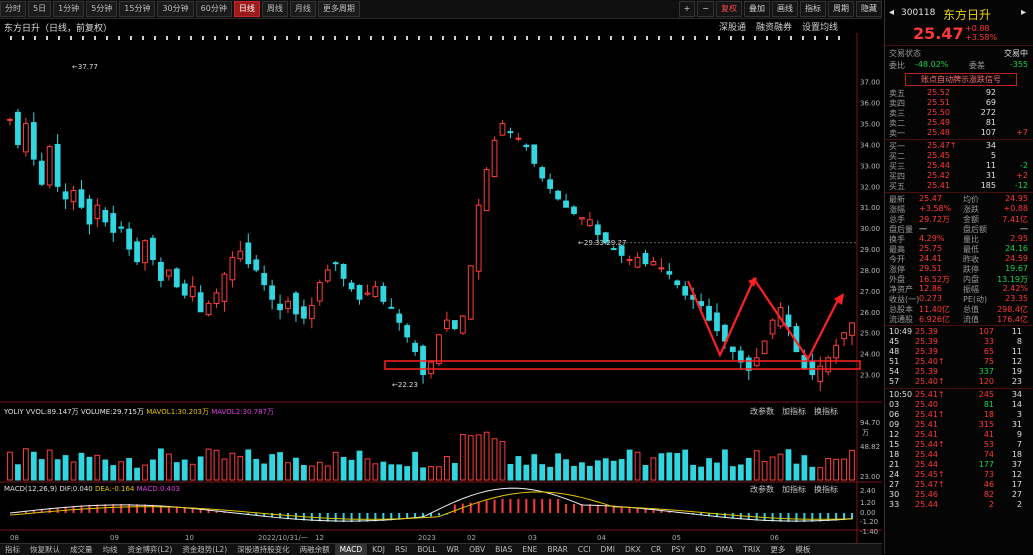 Image resolution: width=1033 pixels, height=555 pixels. I want to click on tick-volume: 245, so click(986, 394).